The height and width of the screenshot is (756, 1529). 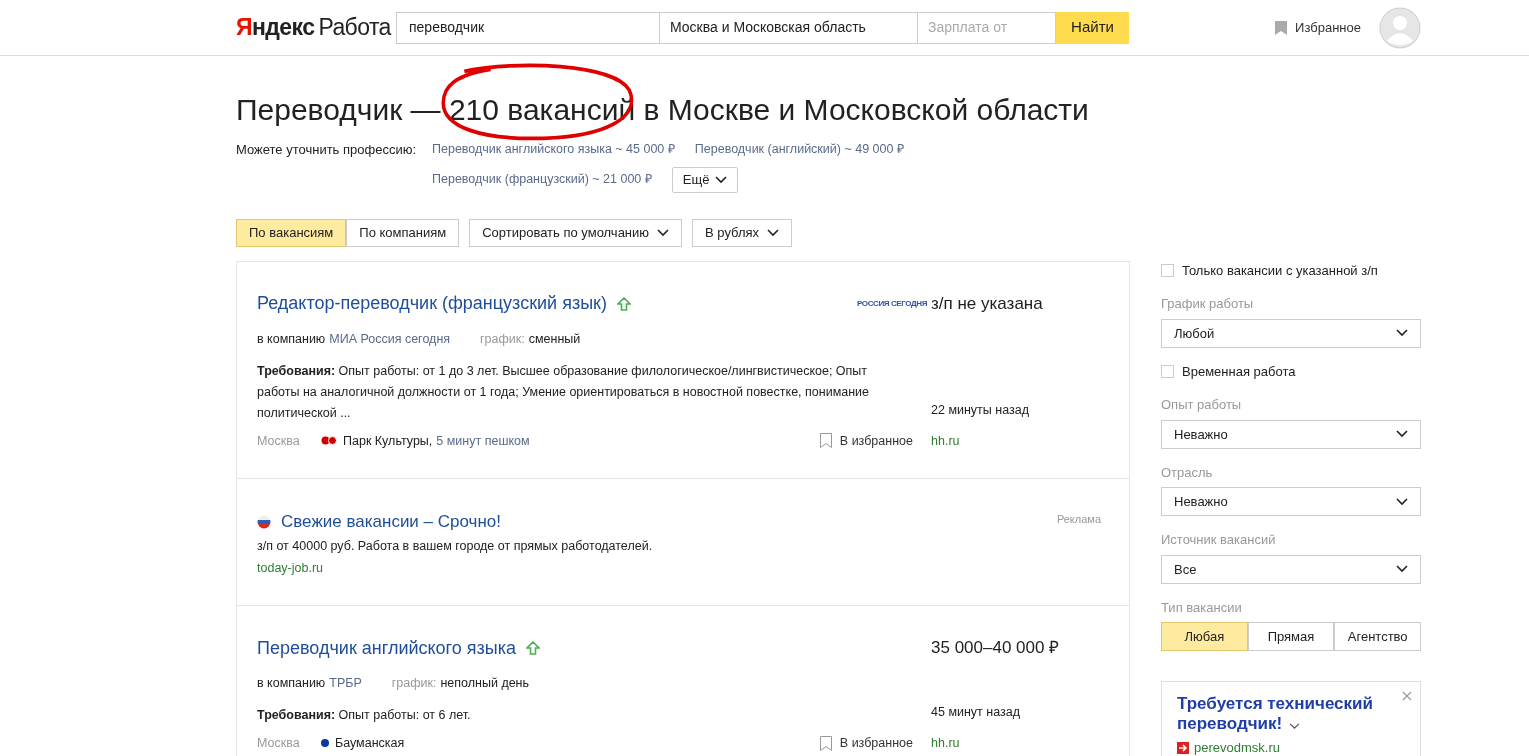 What do you see at coordinates (1377, 637) in the screenshot?
I see `vacancy-type-tab: Агентство` at bounding box center [1377, 637].